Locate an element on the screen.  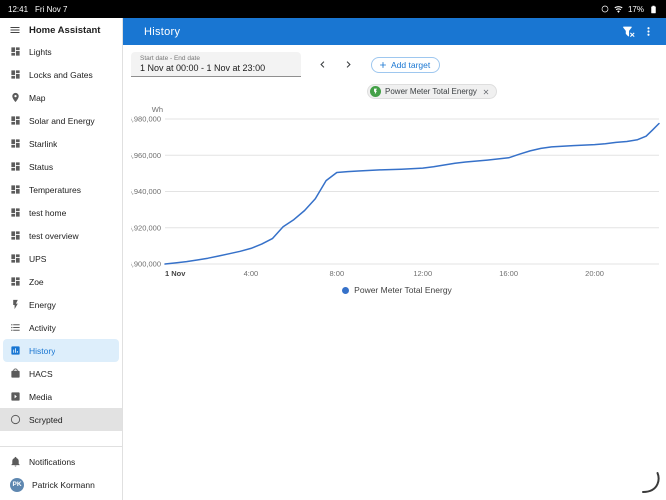
svg-text: 6,920,000 is located at coordinates (146, 227).